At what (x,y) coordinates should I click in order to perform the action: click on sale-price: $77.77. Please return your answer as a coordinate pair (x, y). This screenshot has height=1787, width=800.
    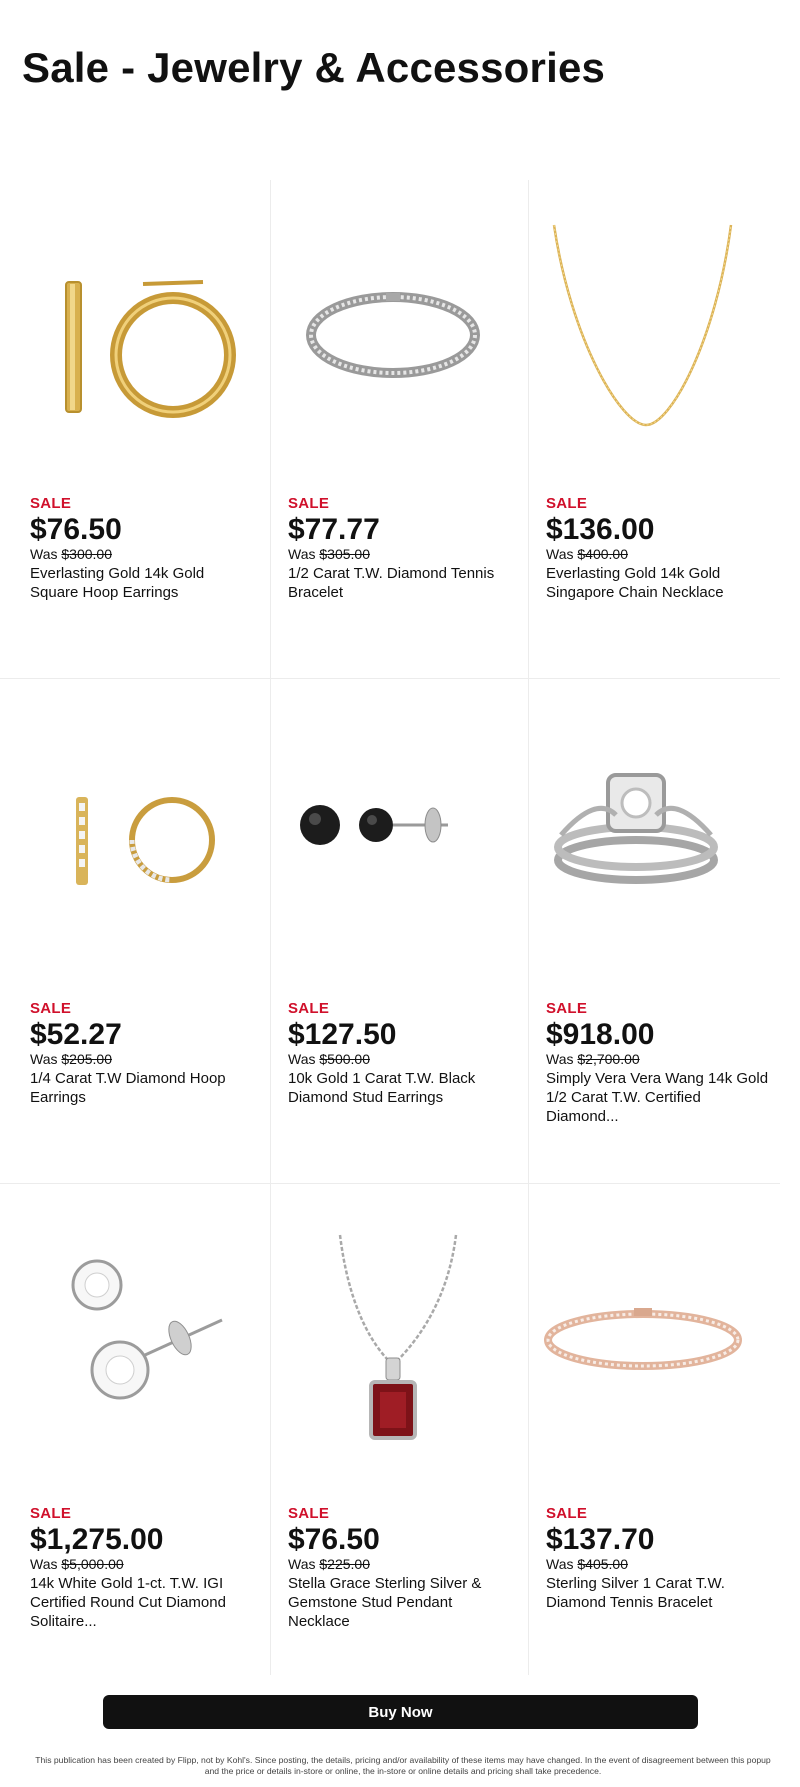
    Looking at the image, I should click on (334, 529).